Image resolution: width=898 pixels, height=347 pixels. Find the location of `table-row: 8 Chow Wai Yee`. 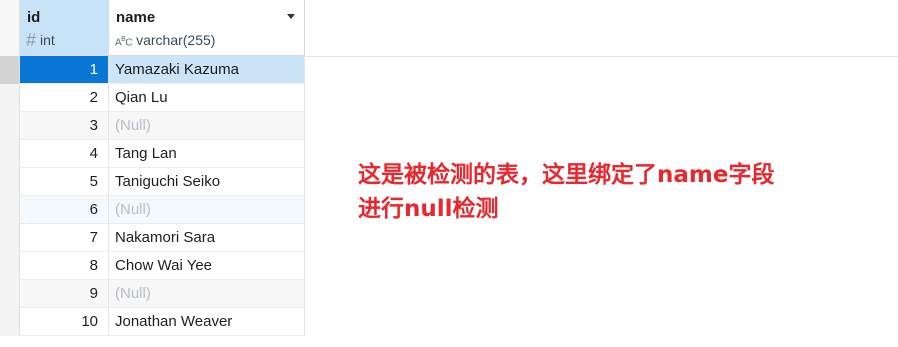

table-row: 8 Chow Wai Yee is located at coordinates (162, 266).